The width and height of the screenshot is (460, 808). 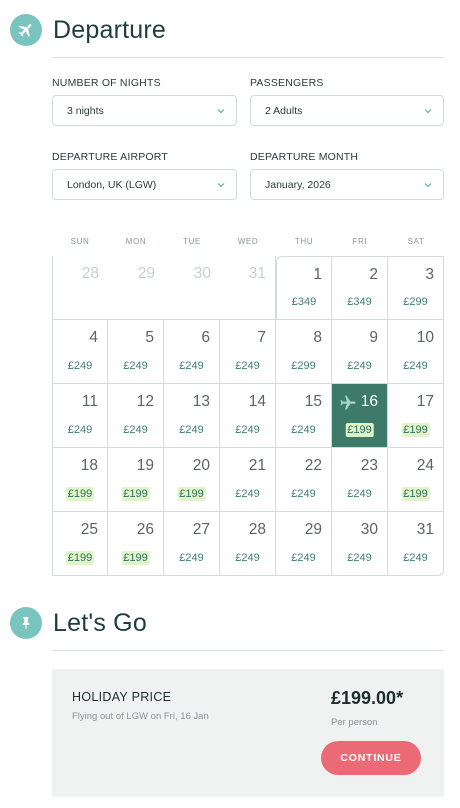 I want to click on nights-label: NUMBER OF NIGHTS, so click(x=106, y=83).